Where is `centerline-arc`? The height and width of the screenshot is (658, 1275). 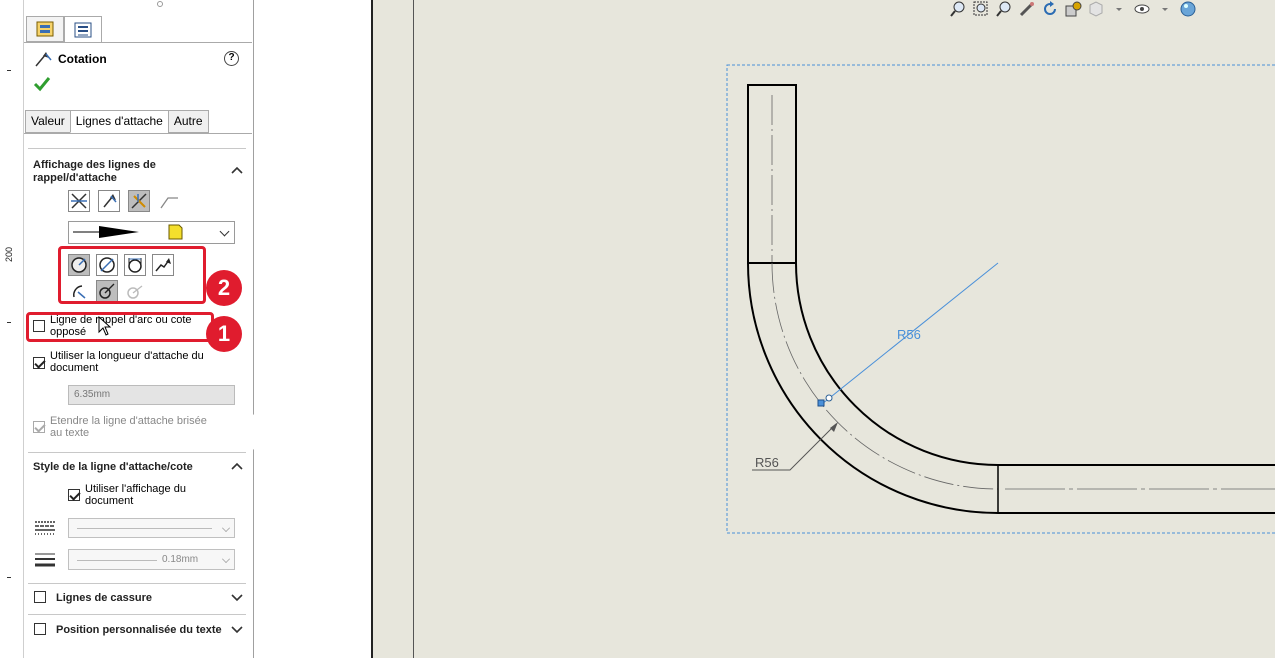
centerline-arc is located at coordinates (885, 376).